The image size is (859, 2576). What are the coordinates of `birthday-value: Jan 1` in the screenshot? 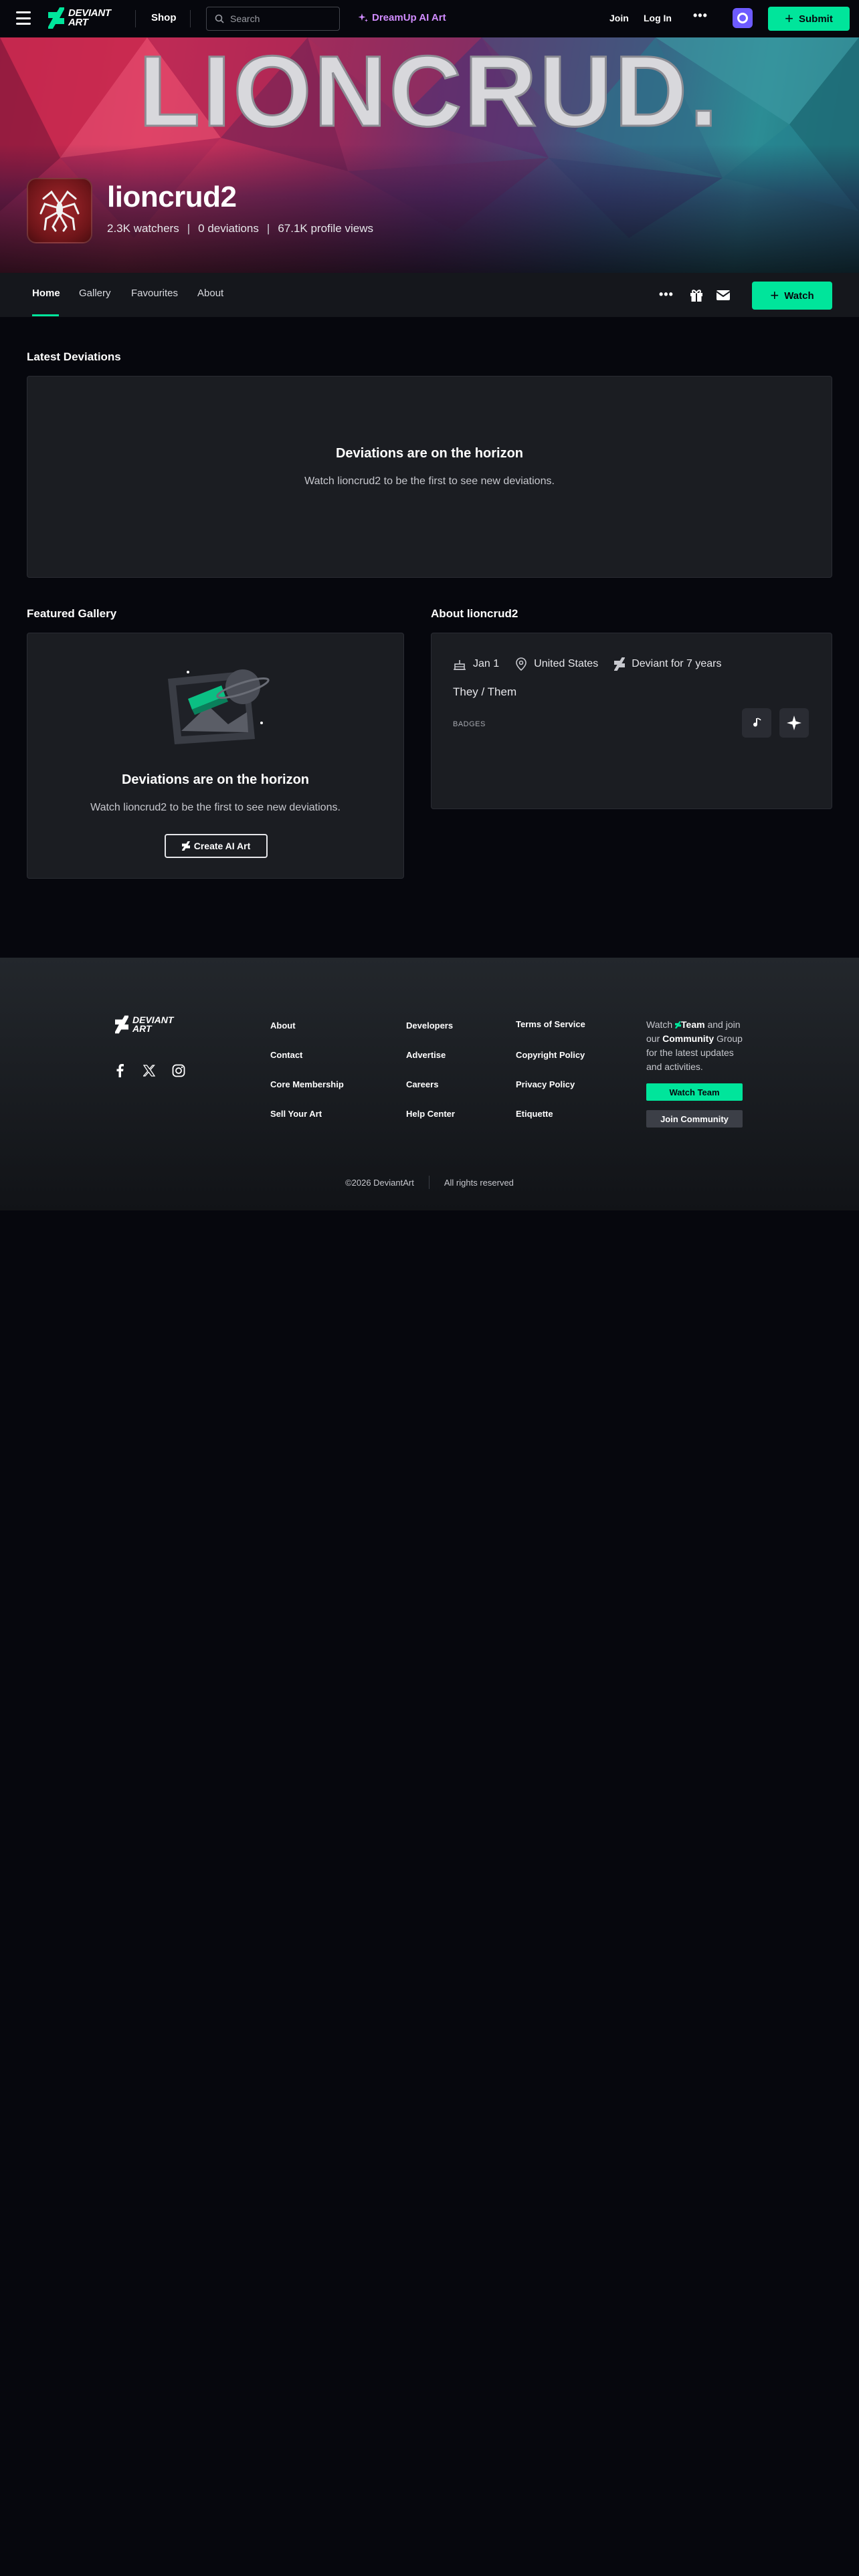 It's located at (487, 663).